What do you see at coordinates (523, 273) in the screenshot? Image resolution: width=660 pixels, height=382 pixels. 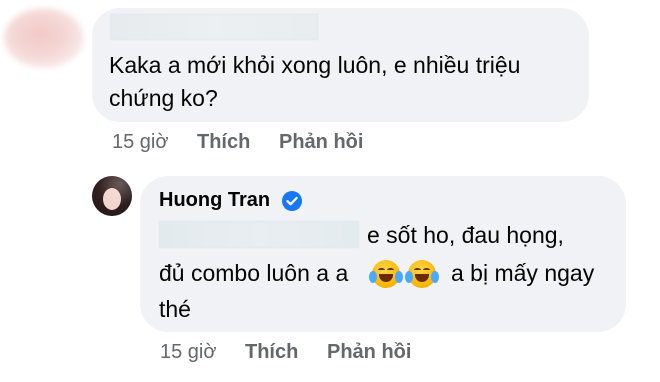 I see `reply-text-line-2-end: a bị mấy ngay` at bounding box center [523, 273].